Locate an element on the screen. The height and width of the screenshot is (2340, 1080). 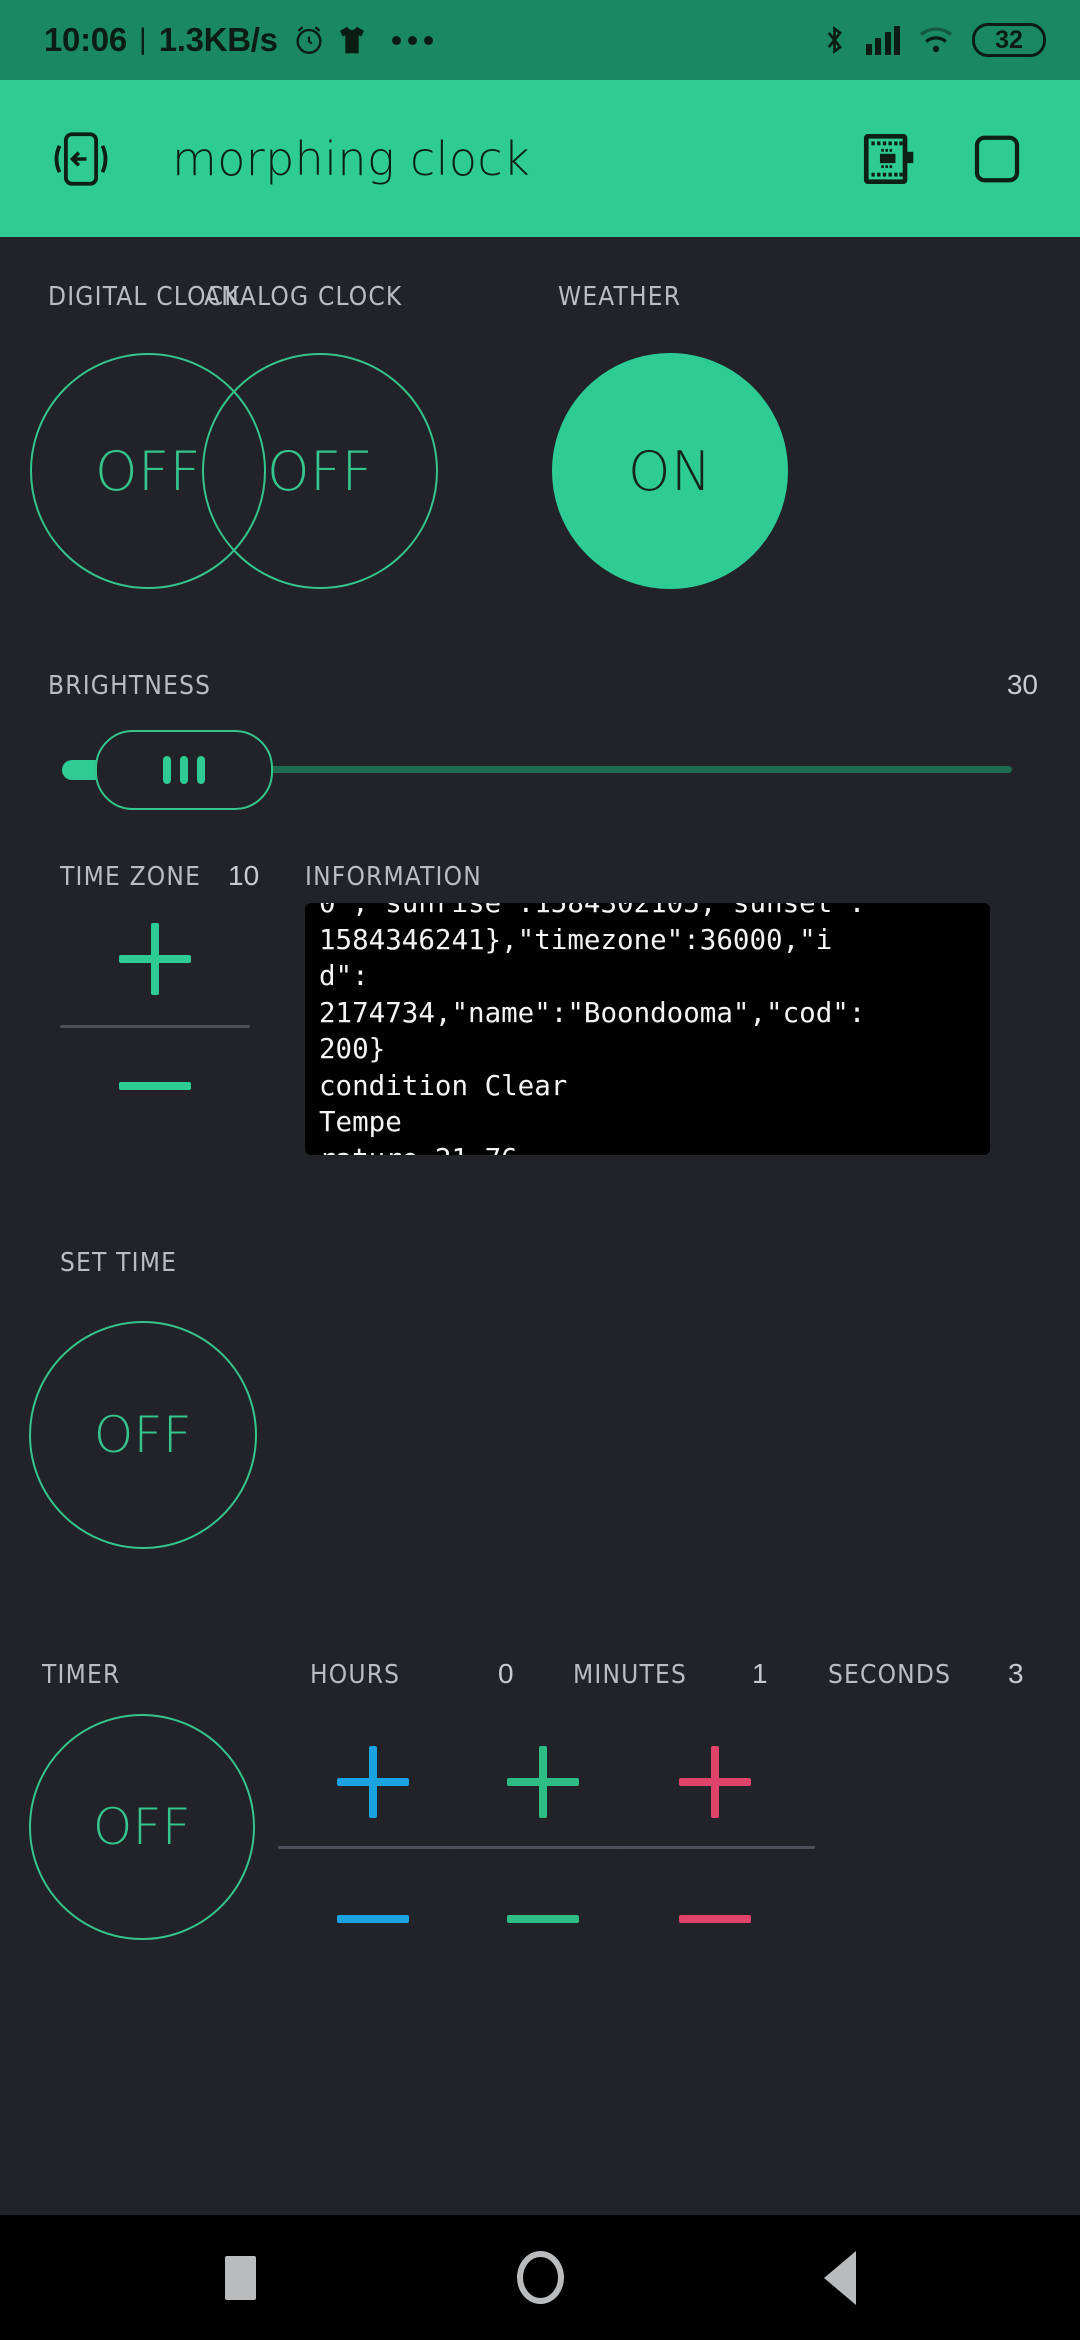
timezone-value: 10 is located at coordinates (244, 875).